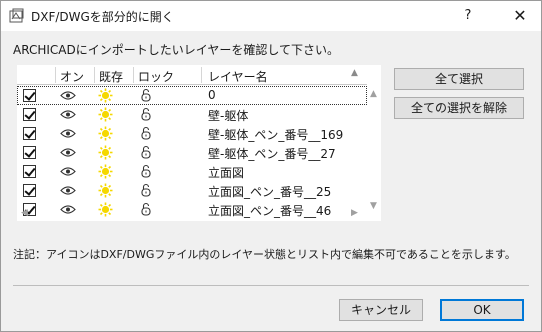  I want to click on column-header-on: オン, so click(72, 76).